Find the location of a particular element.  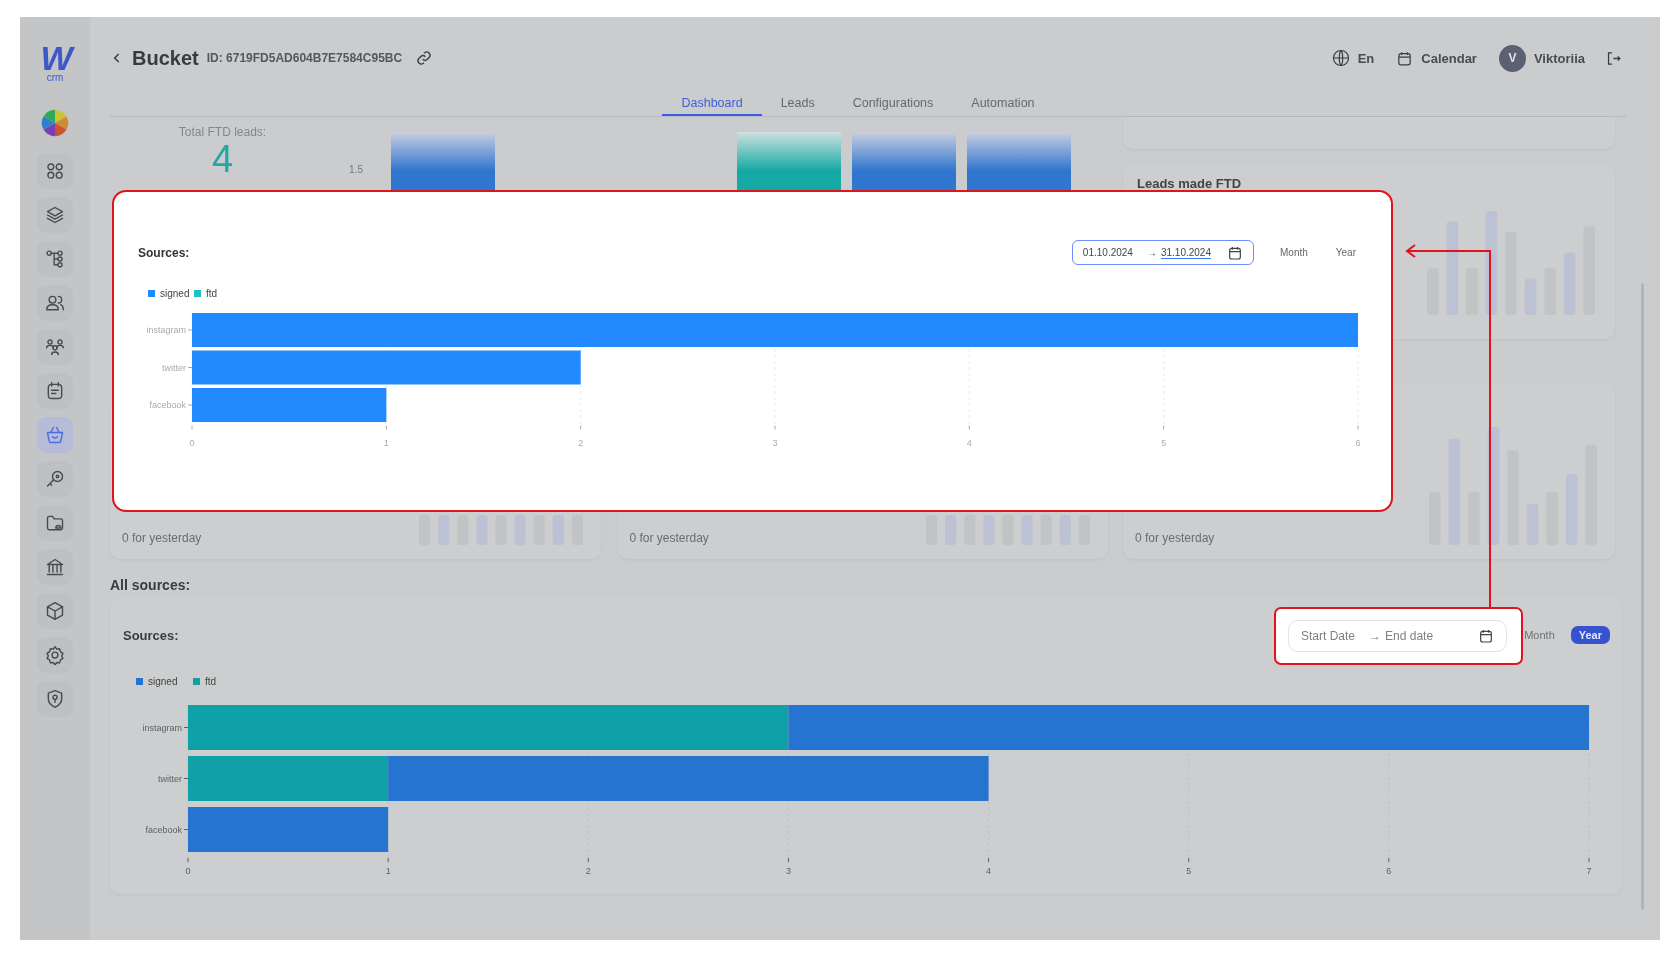

card-title: Leads made FTD is located at coordinates (1190, 183).